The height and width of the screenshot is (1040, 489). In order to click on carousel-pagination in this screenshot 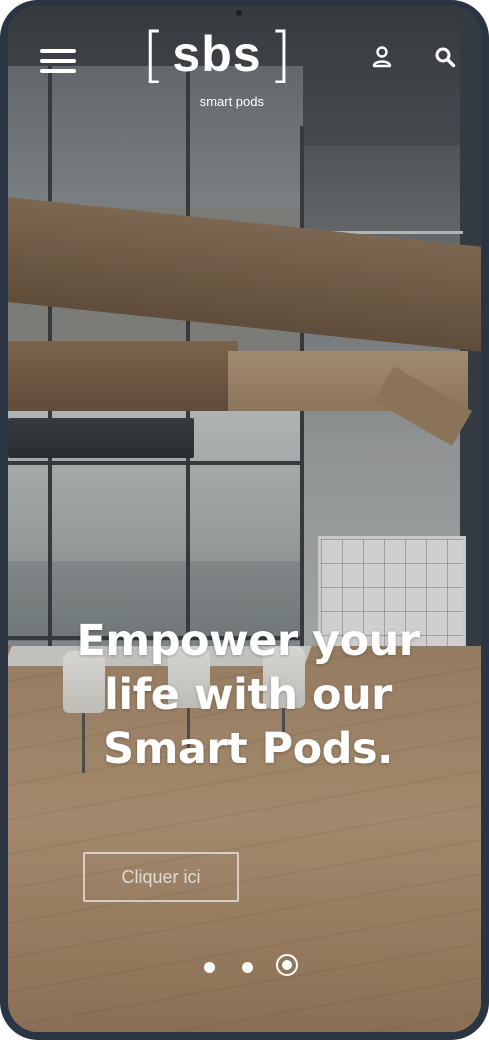, I will do `click(249, 968)`.